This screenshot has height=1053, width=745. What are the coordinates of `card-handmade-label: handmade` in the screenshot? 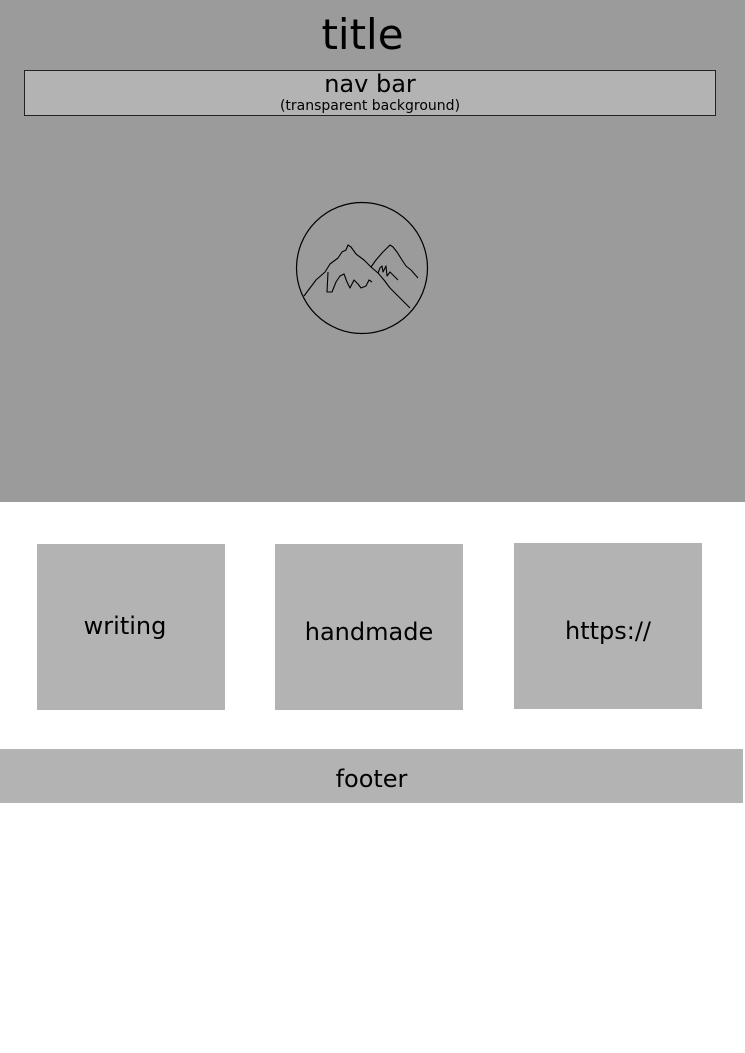 It's located at (369, 632).